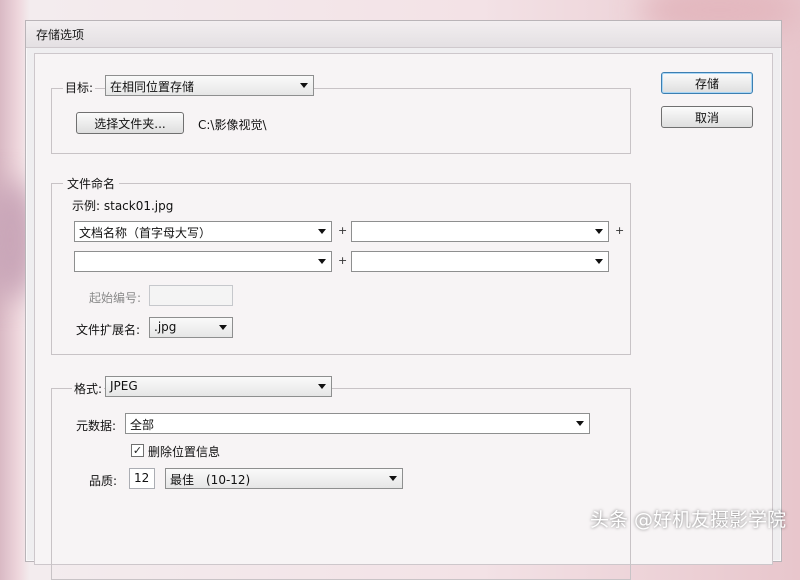 The image size is (800, 580). I want to click on format-label: 格式:, so click(88, 388).